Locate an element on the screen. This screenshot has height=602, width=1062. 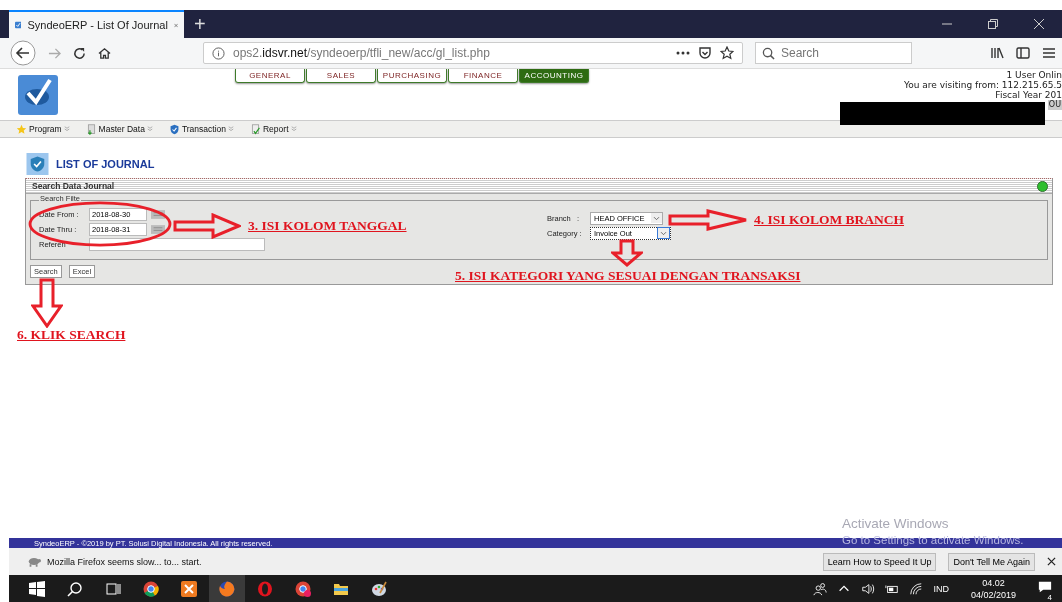
browser-tab: SyndeoERP - List Of Journal is located at coordinates (96, 24).